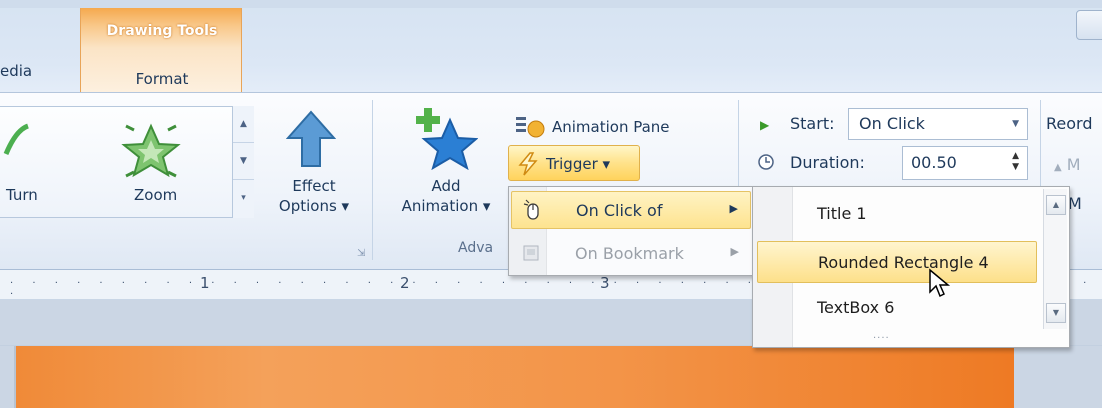  I want to click on group-launcher-icon: ⇲, so click(361, 253).